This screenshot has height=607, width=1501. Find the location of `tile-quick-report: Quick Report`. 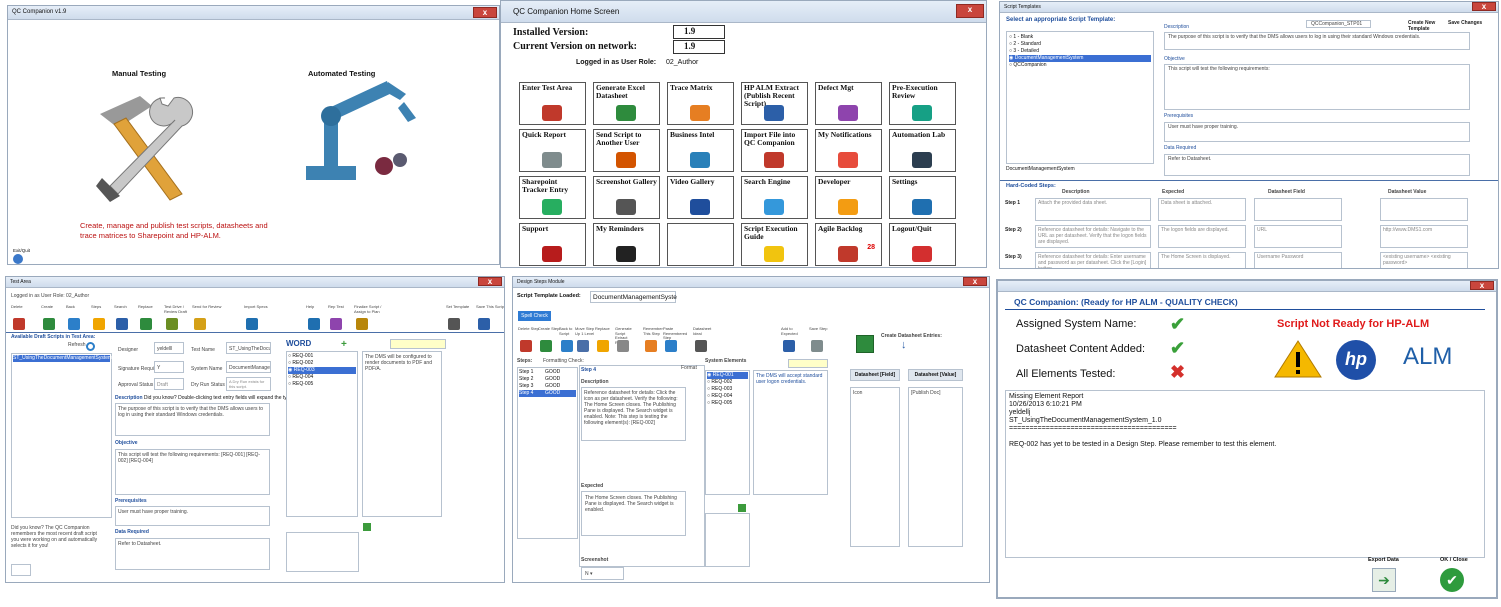

tile-quick-report: Quick Report is located at coordinates (552, 150).